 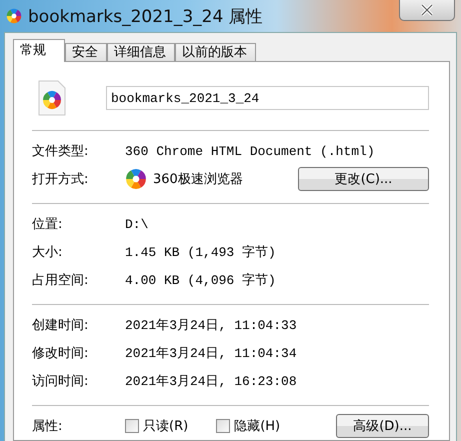 What do you see at coordinates (200, 280) in the screenshot?
I see `field-value: 4.00 KB (4,096 字节)` at bounding box center [200, 280].